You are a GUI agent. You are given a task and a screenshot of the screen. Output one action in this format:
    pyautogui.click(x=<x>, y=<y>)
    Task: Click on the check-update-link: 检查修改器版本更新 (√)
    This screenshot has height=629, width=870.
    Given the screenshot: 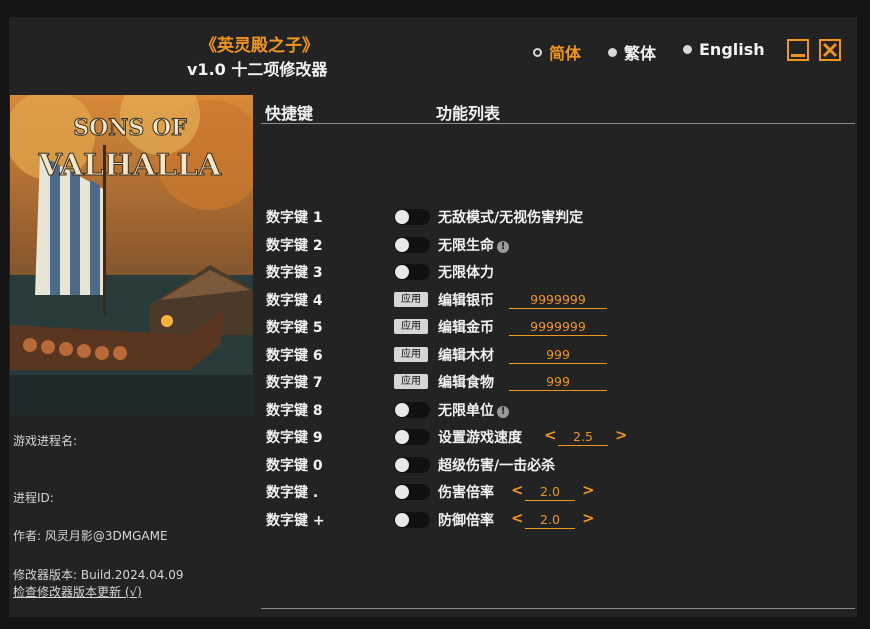 What is the action you would take?
    pyautogui.click(x=77, y=591)
    